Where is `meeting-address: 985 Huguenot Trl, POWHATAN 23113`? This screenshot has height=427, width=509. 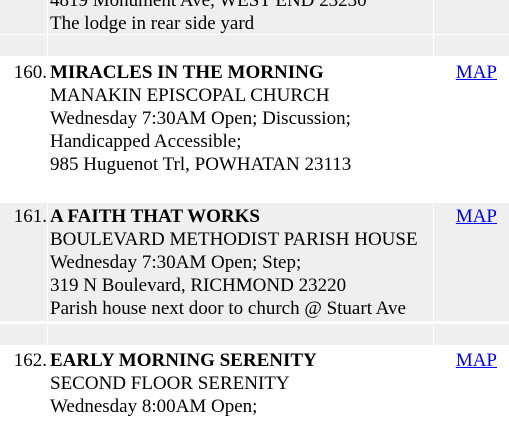
meeting-address: 985 Huguenot Trl, POWHATAN 23113 is located at coordinates (201, 164).